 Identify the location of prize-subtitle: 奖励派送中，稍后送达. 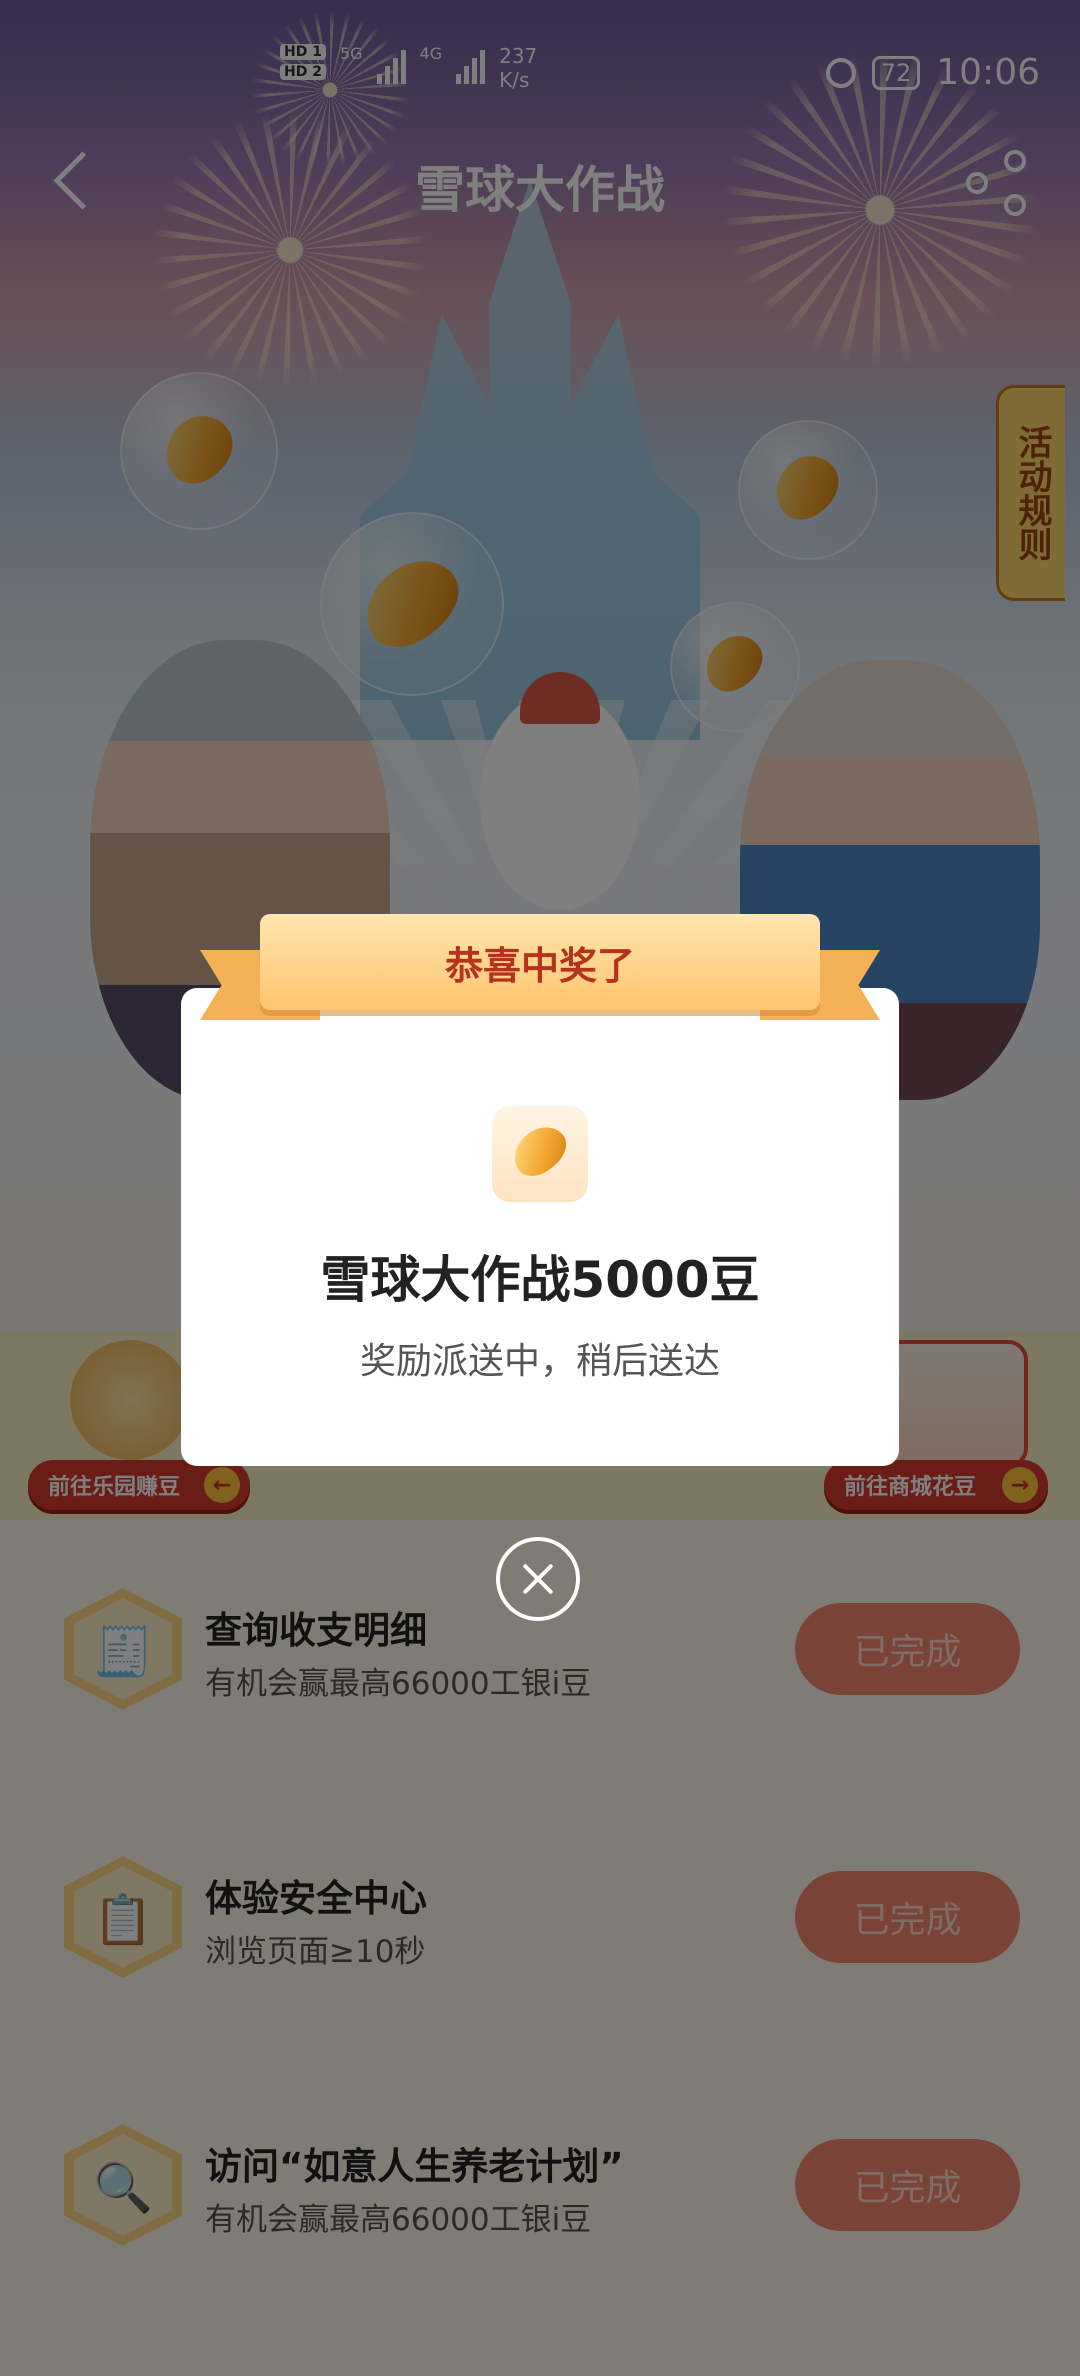
(539, 1361).